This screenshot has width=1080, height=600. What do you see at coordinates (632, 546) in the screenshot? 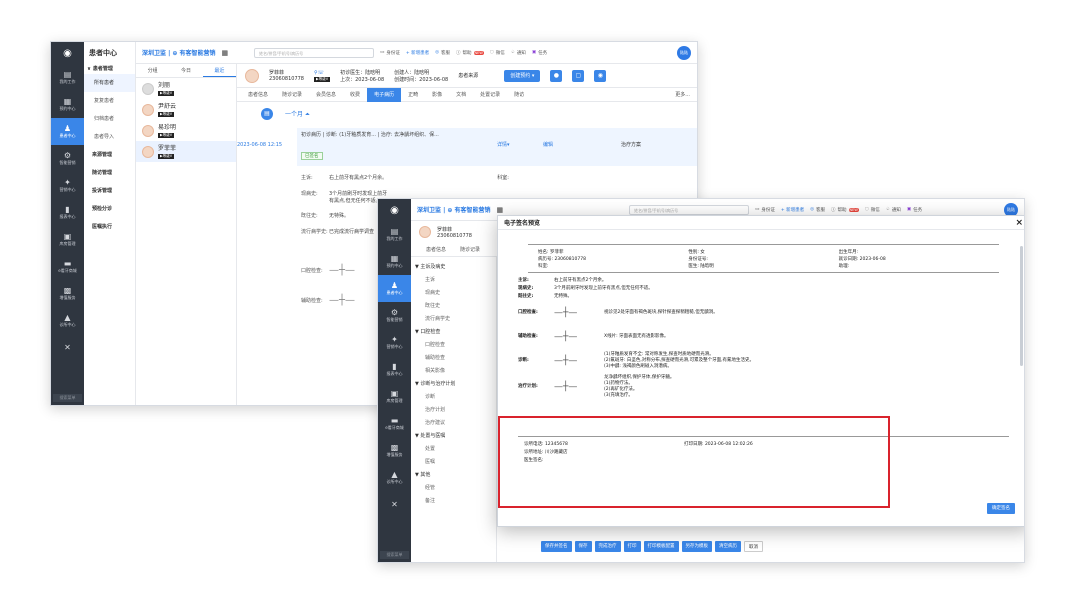
I see `print-button: 打印` at bounding box center [632, 546].